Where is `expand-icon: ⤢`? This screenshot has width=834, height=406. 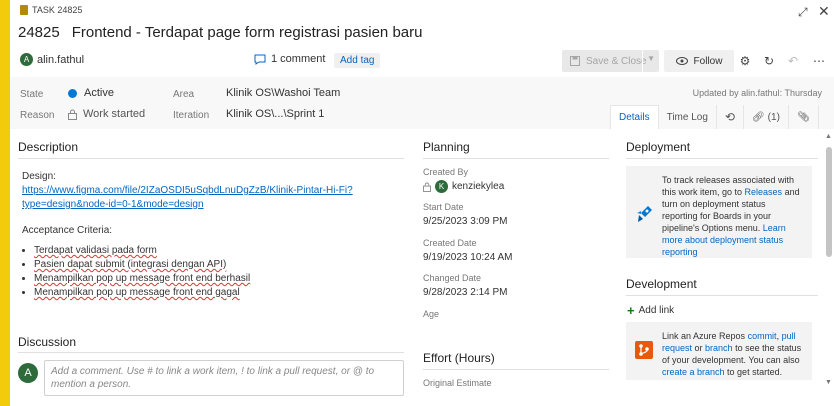
expand-icon: ⤢ is located at coordinates (803, 12).